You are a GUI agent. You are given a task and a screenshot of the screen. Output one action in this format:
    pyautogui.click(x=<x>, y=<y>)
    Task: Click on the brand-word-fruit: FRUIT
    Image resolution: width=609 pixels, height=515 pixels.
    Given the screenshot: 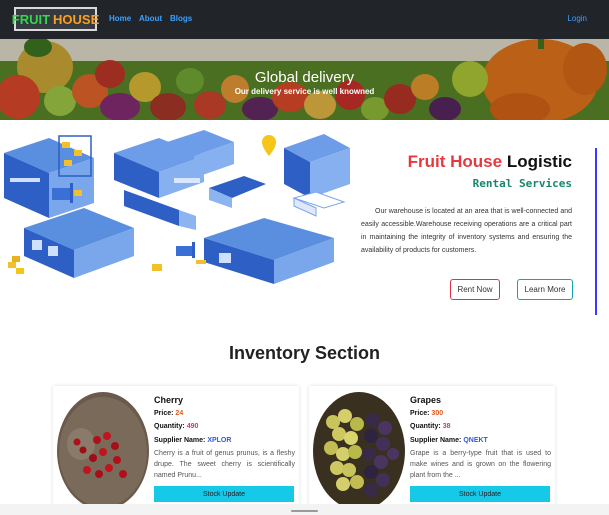 What is the action you would take?
    pyautogui.click(x=31, y=19)
    